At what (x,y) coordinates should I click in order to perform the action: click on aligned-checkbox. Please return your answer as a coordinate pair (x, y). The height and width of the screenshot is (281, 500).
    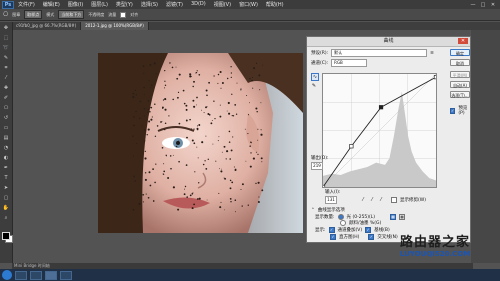
    Looking at the image, I should click on (123, 14).